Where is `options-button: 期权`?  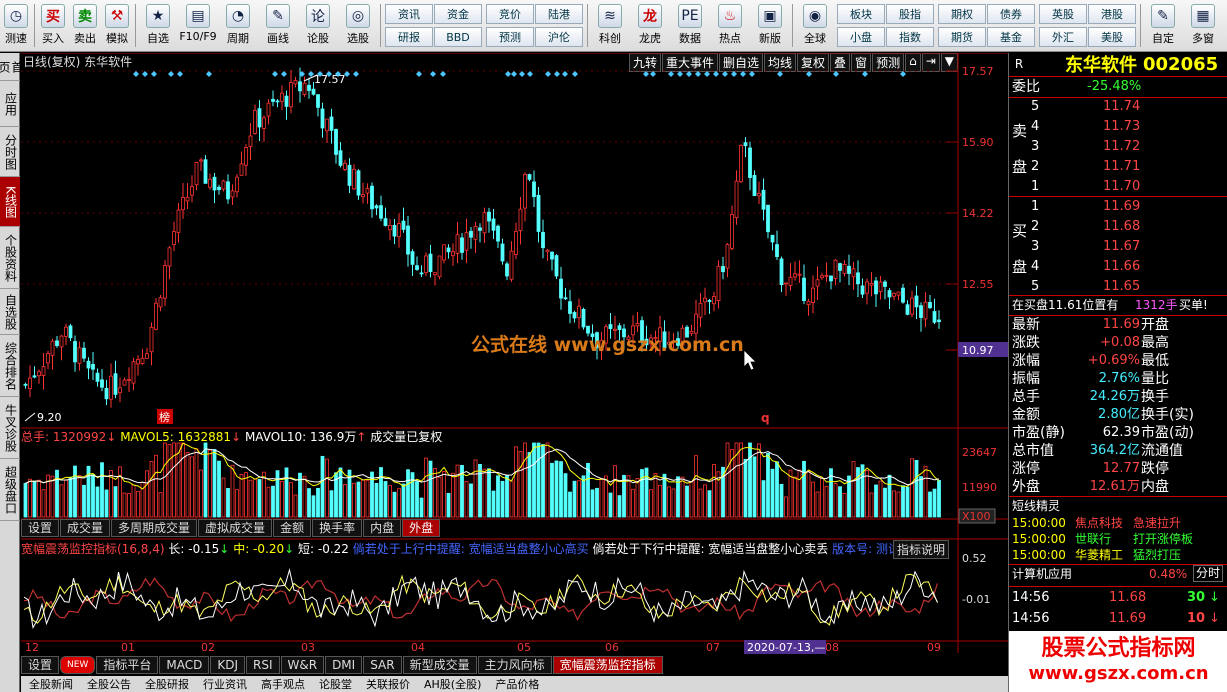
options-button: 期权 is located at coordinates (962, 14).